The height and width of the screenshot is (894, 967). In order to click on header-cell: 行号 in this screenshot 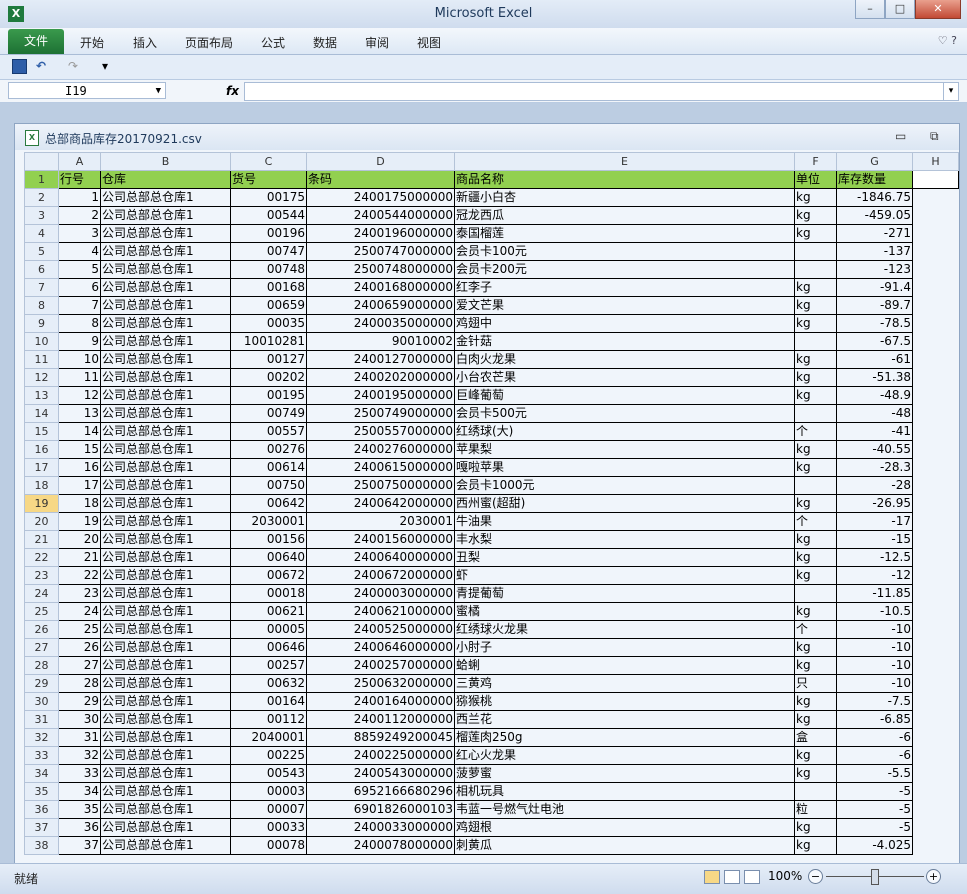, I will do `click(79, 179)`.